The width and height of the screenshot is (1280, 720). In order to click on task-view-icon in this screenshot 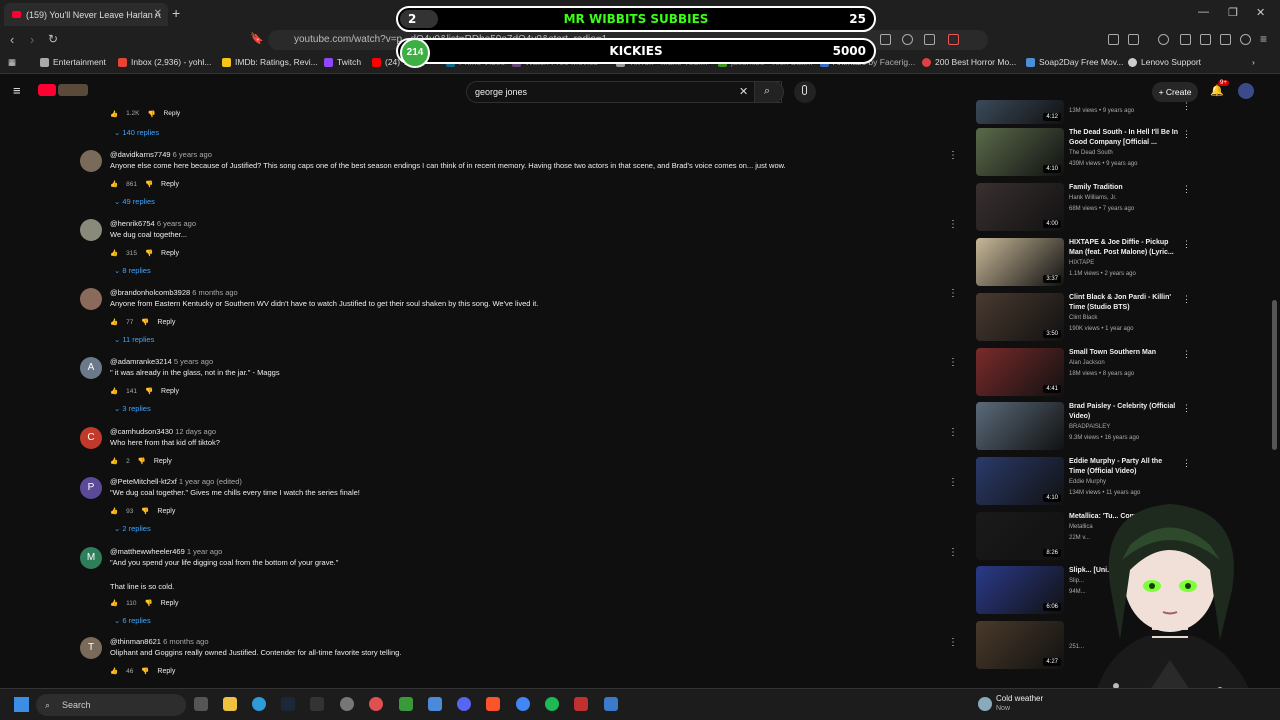, I will do `click(201, 704)`.